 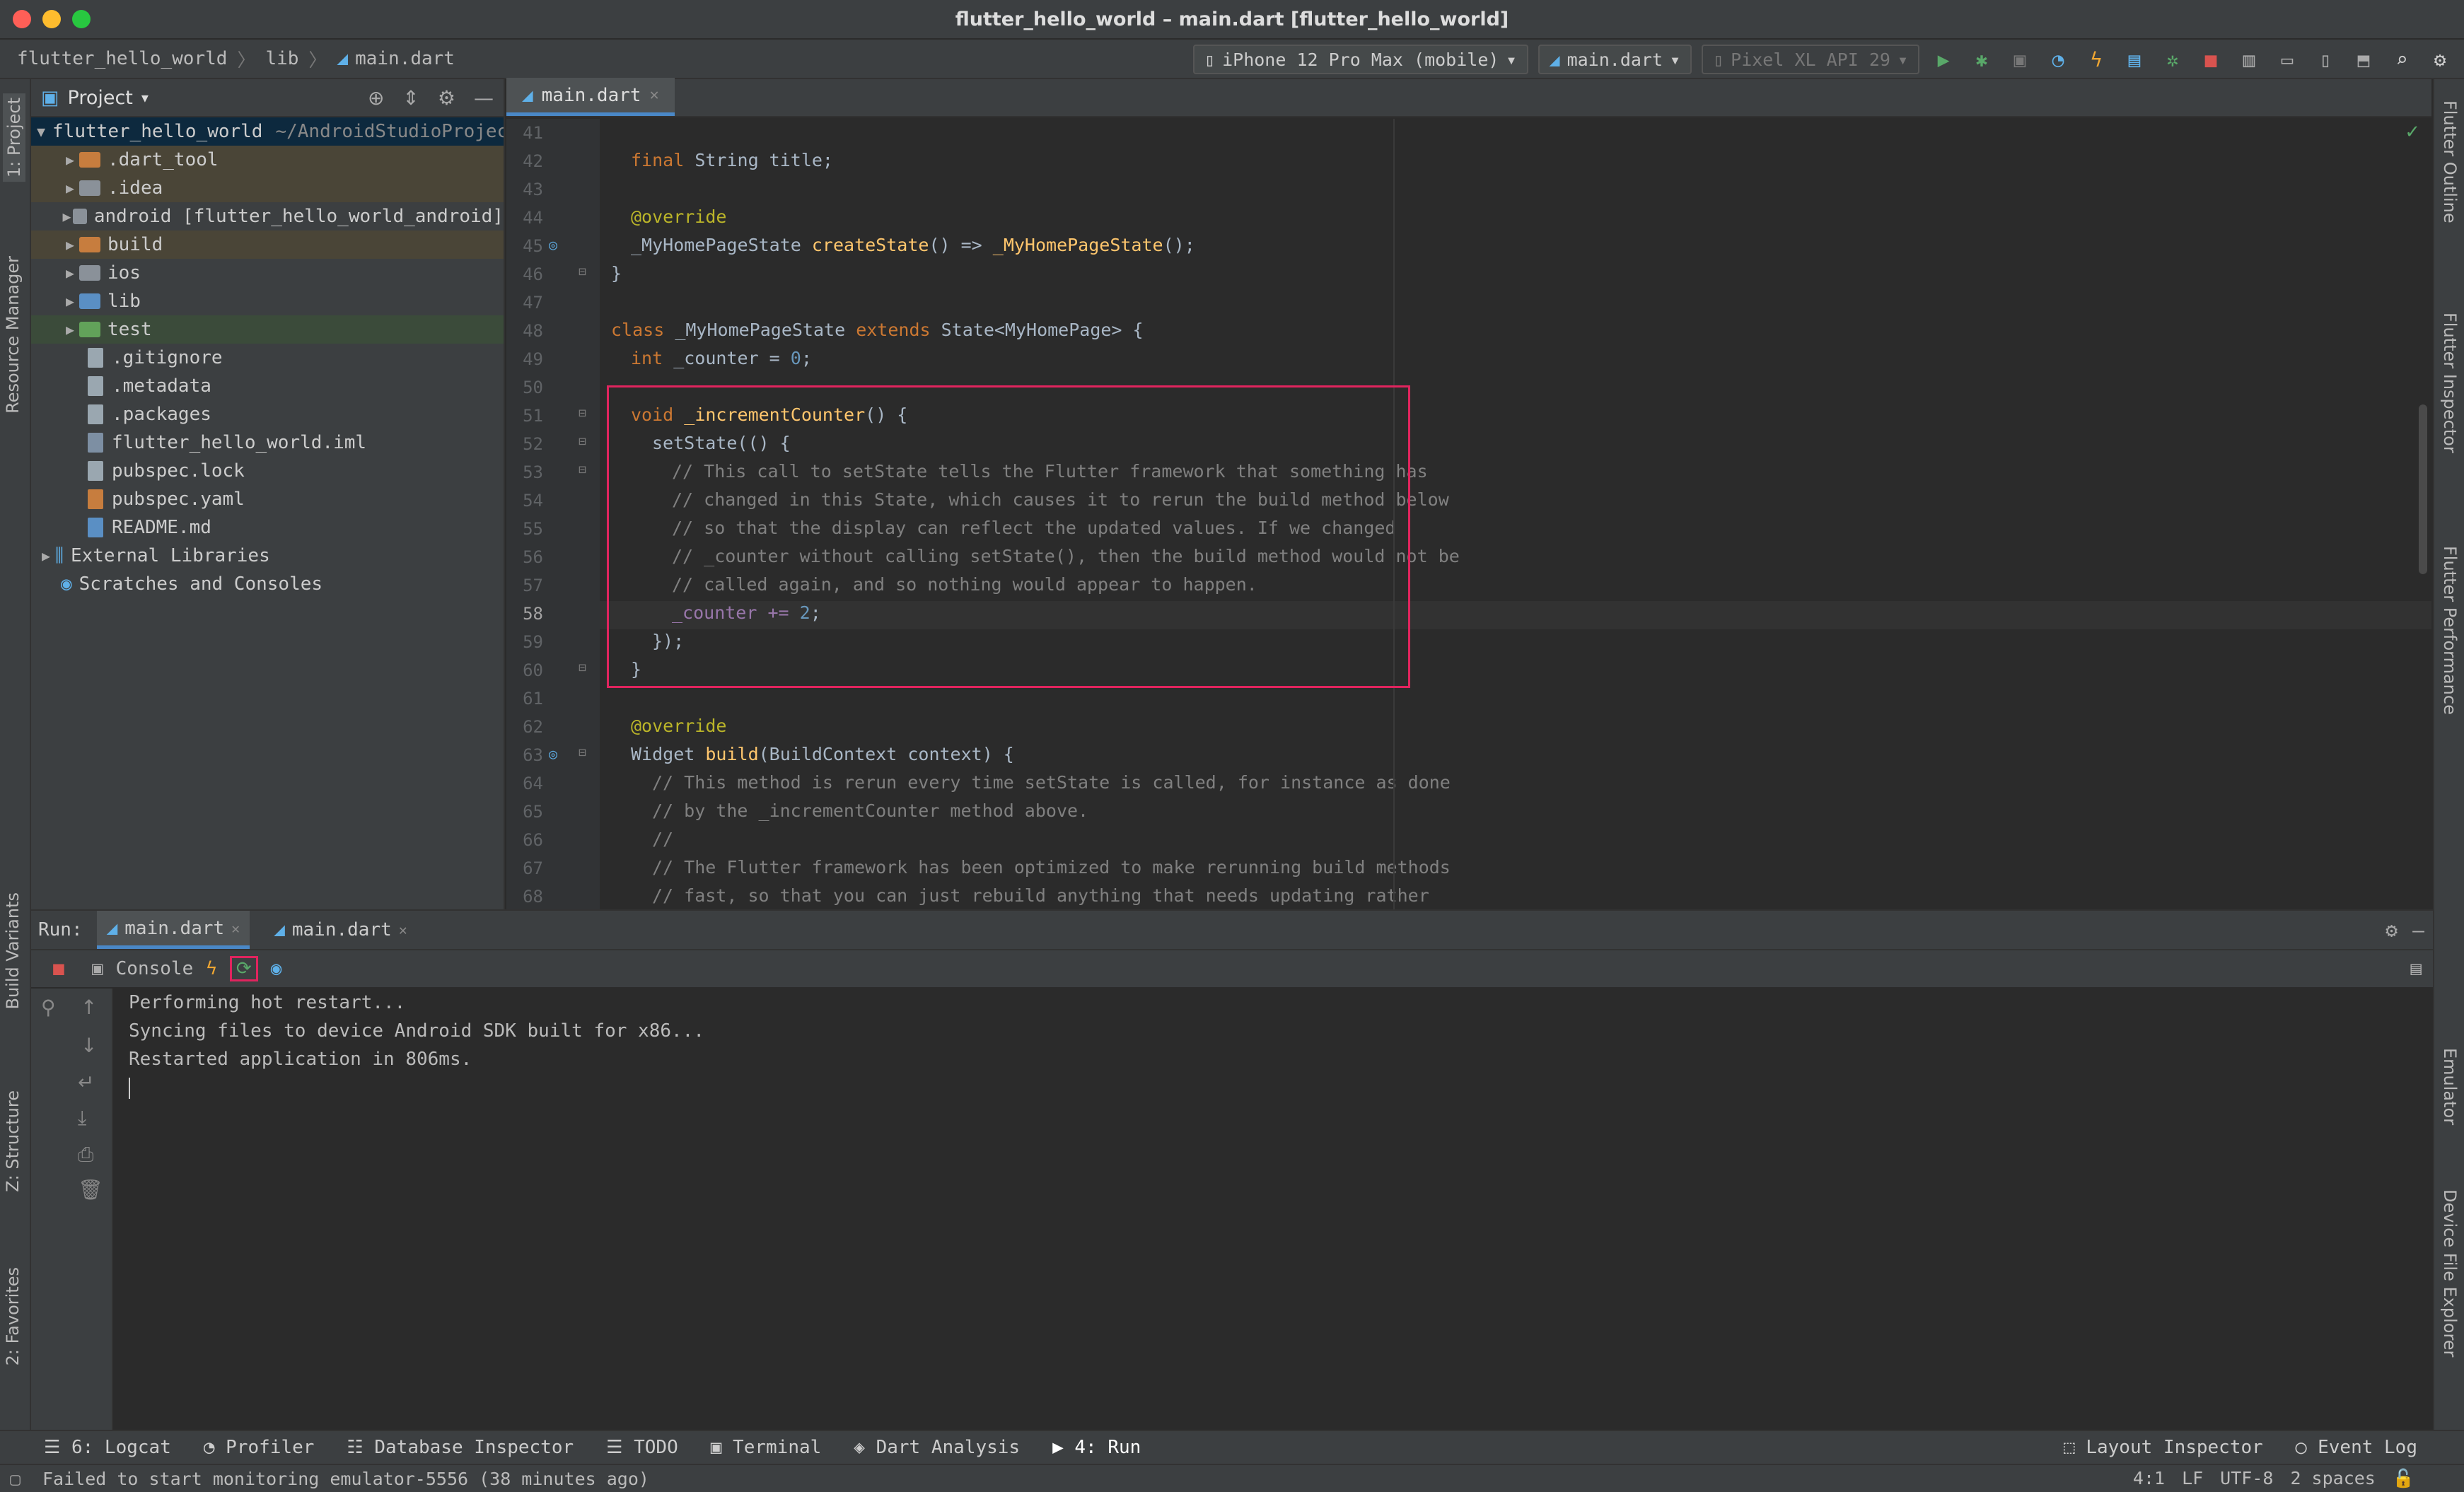 What do you see at coordinates (259, 1447) in the screenshot?
I see `tab-profiler: ◔ Profiler` at bounding box center [259, 1447].